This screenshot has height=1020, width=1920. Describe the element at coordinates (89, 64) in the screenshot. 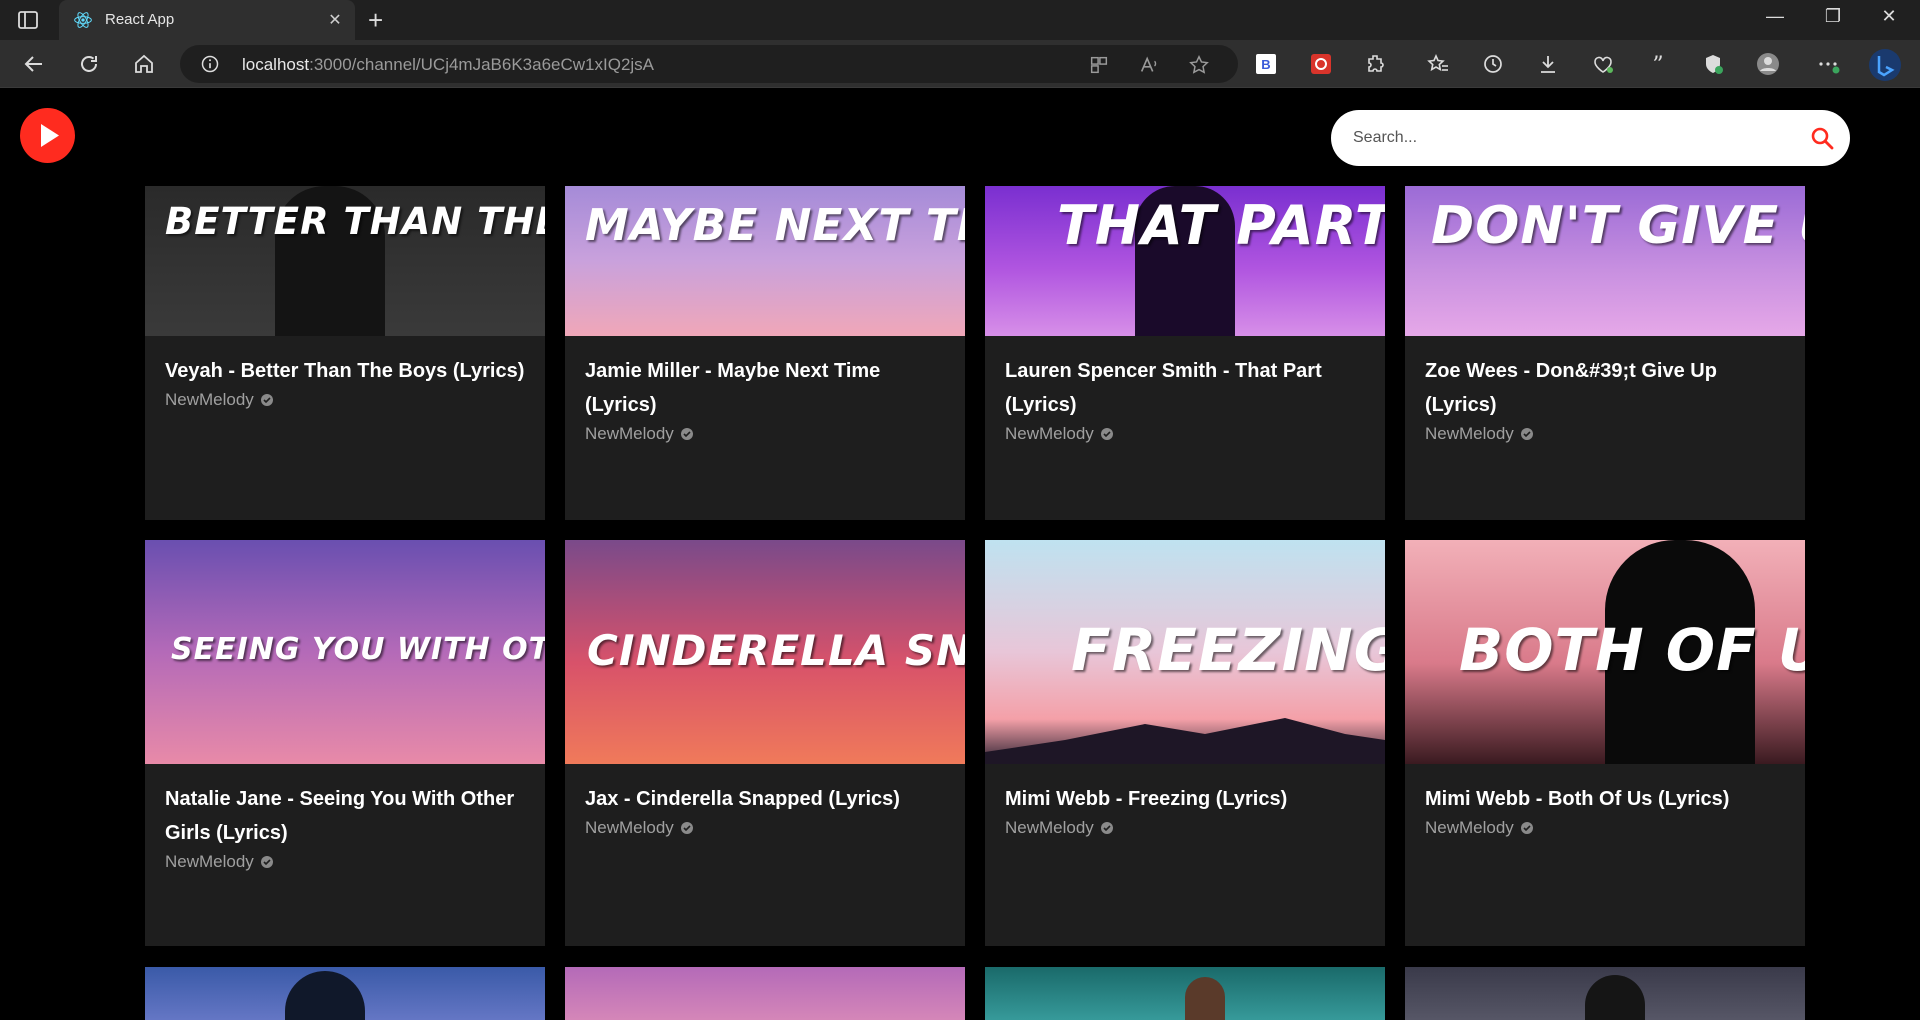

I see `refresh-icon` at that location.